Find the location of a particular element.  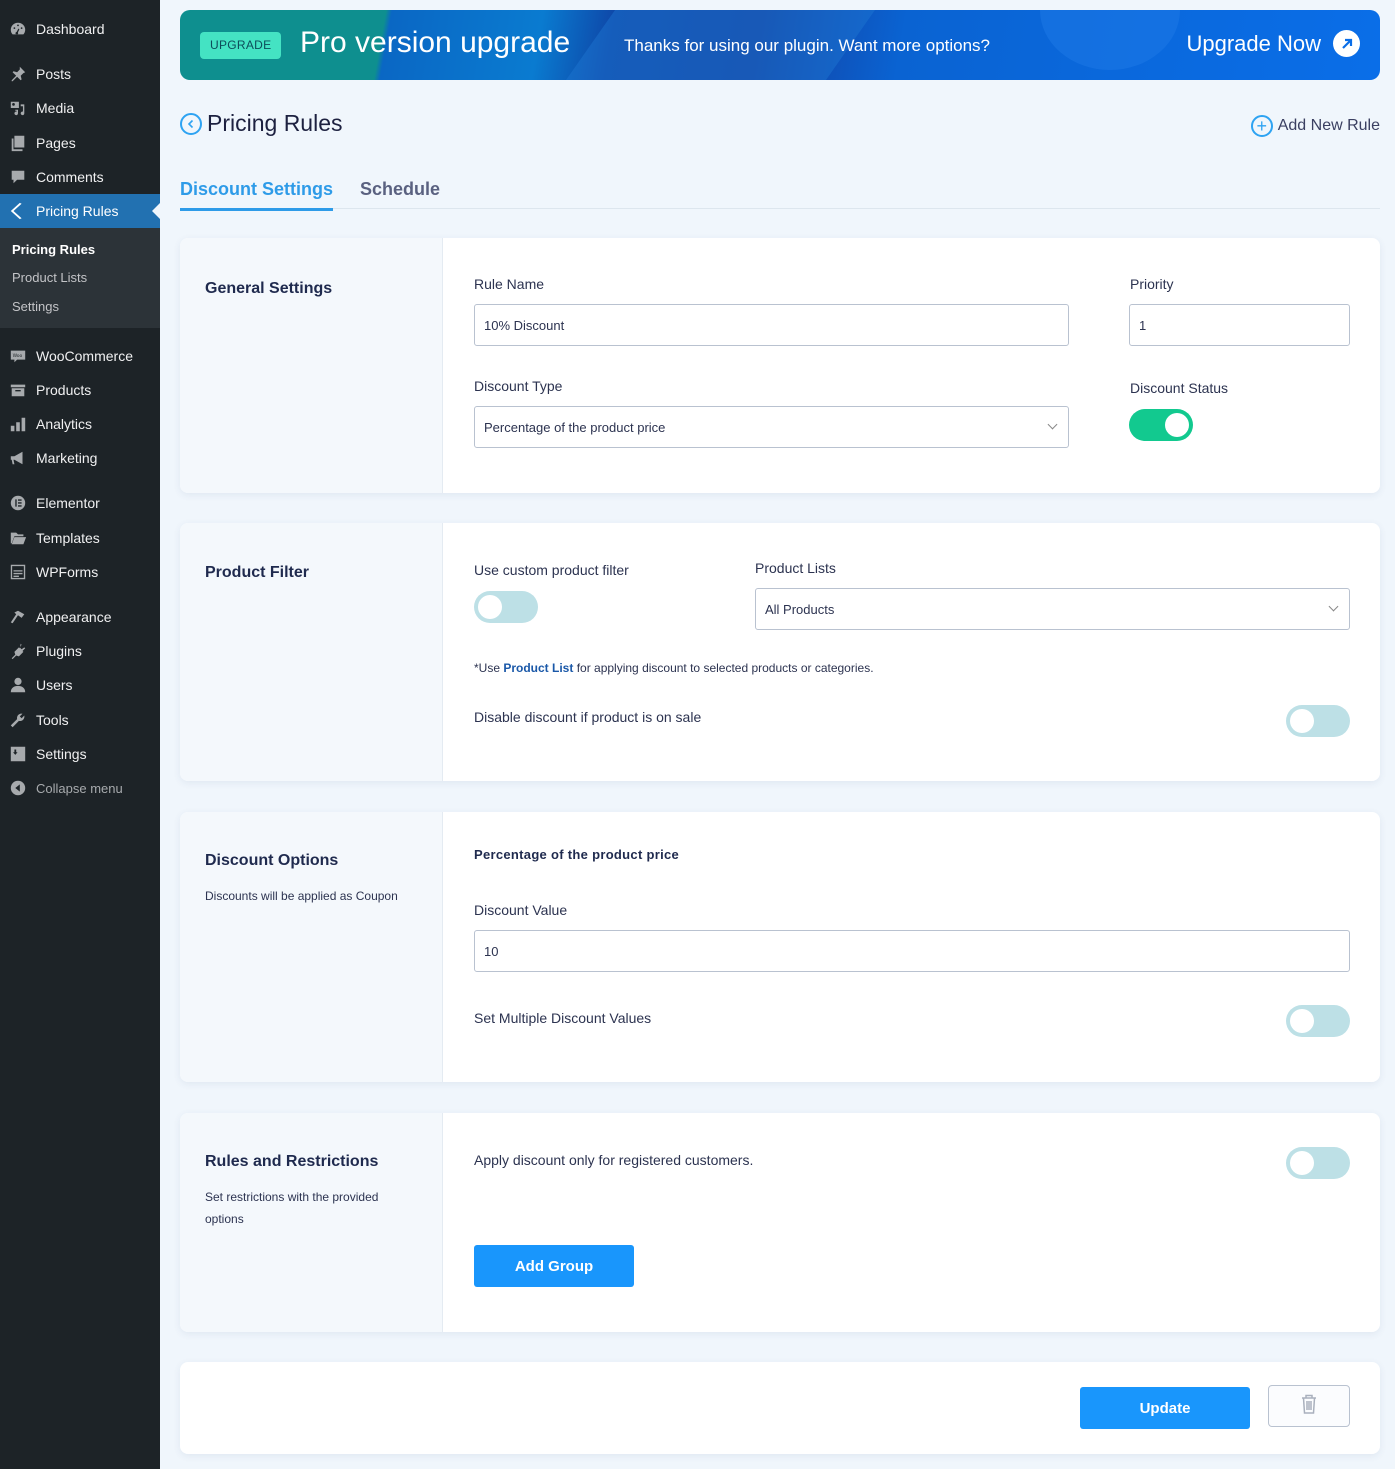

media-icon is located at coordinates (18, 108).